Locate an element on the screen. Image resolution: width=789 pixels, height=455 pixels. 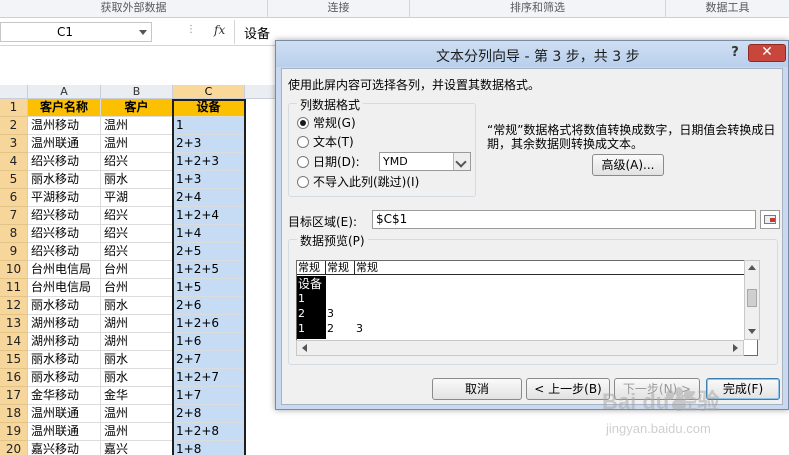
cell-c: 1+8 is located at coordinates (209, 448).